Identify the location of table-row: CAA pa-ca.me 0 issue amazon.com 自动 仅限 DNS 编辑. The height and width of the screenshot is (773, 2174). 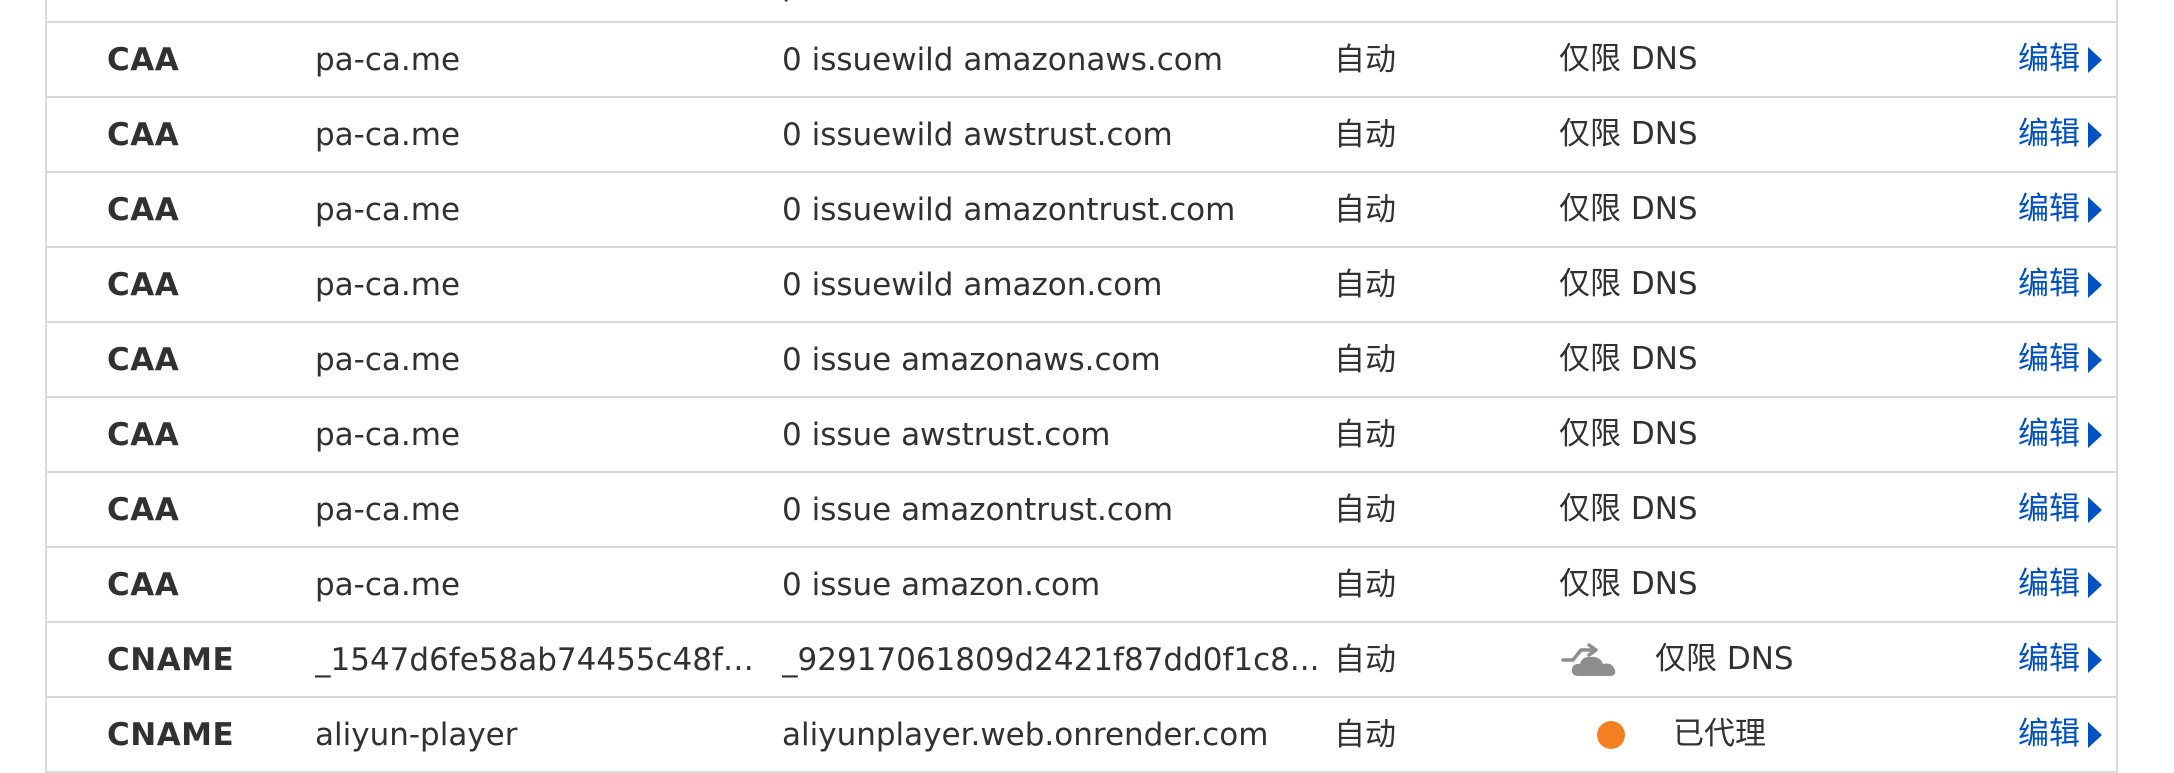
(1081, 585).